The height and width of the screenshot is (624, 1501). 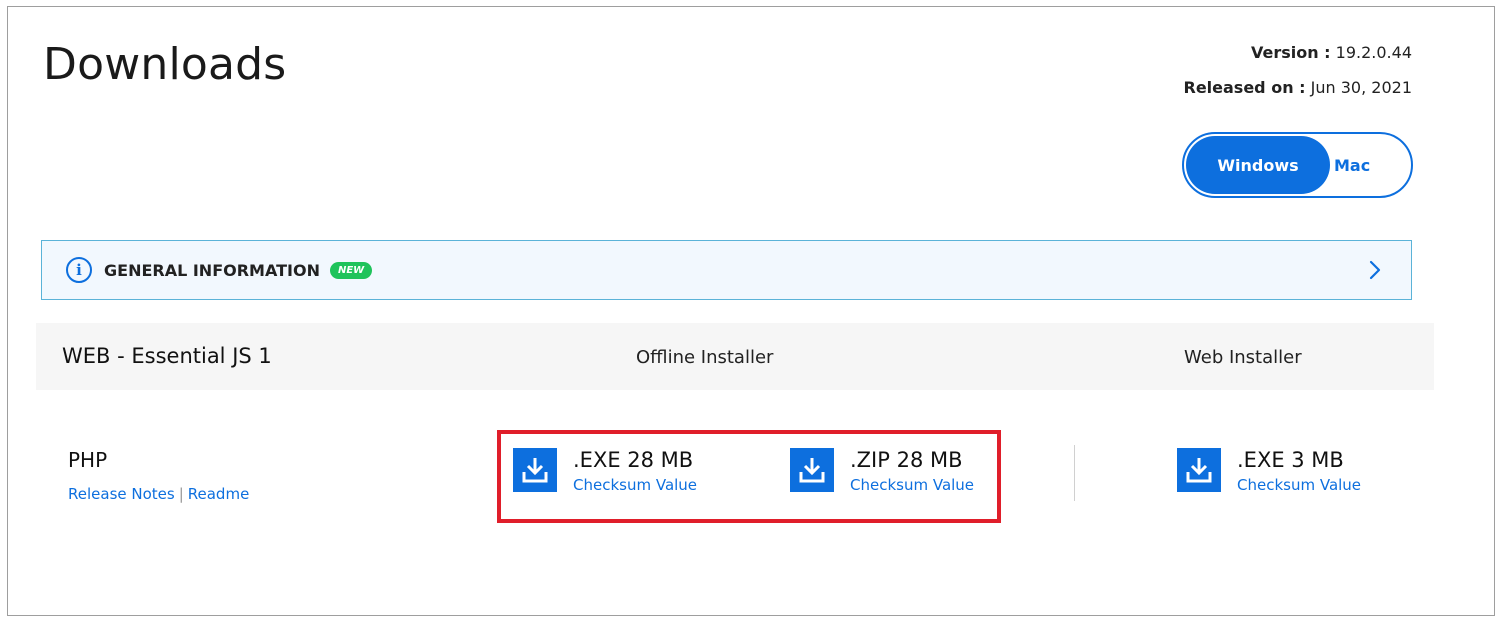 I want to click on offline-zip-size: .ZIP 28 MB, so click(x=912, y=460).